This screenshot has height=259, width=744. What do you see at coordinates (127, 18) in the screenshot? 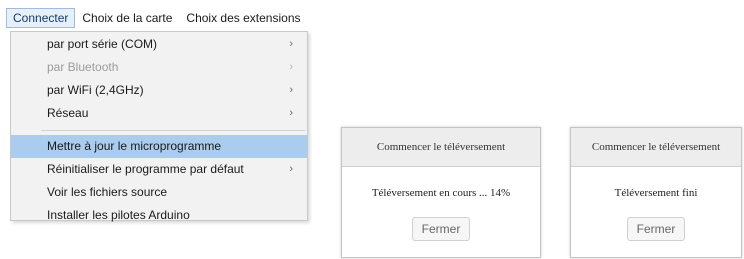
I see `menu-choix-de-la-carte: Choix de la carte` at bounding box center [127, 18].